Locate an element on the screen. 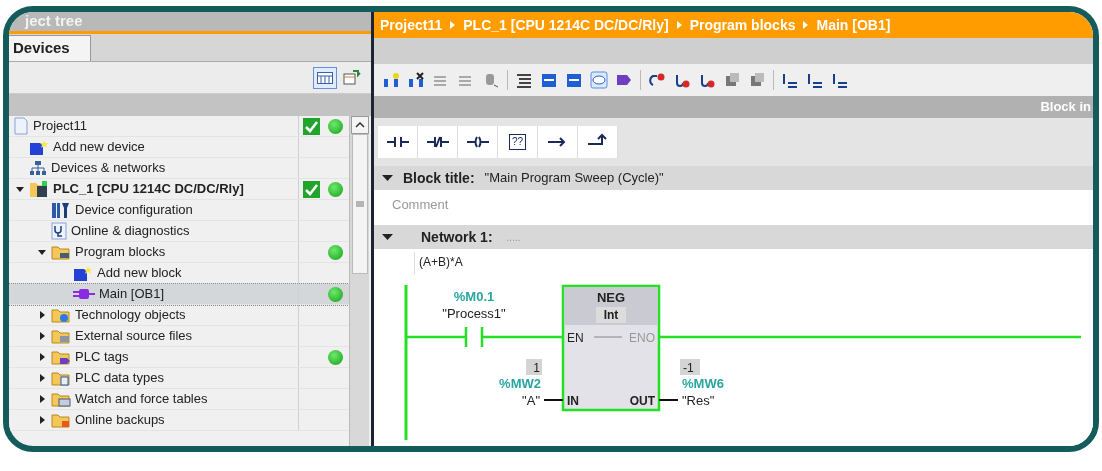 The image size is (1102, 471). item-label: Project11 is located at coordinates (60, 126).